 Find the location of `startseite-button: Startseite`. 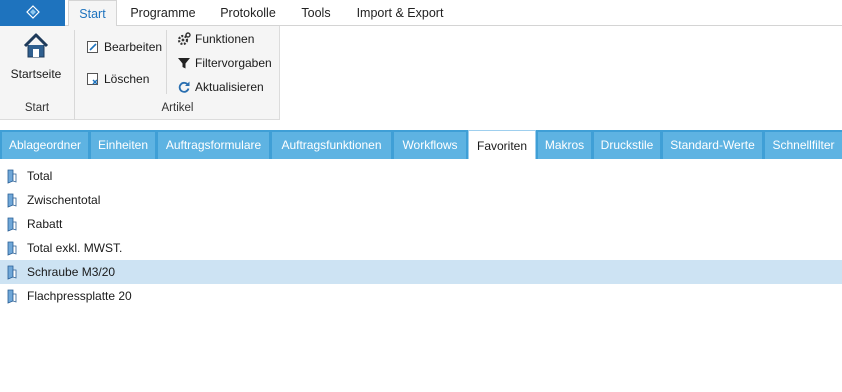

startseite-button: Startseite is located at coordinates (36, 61).